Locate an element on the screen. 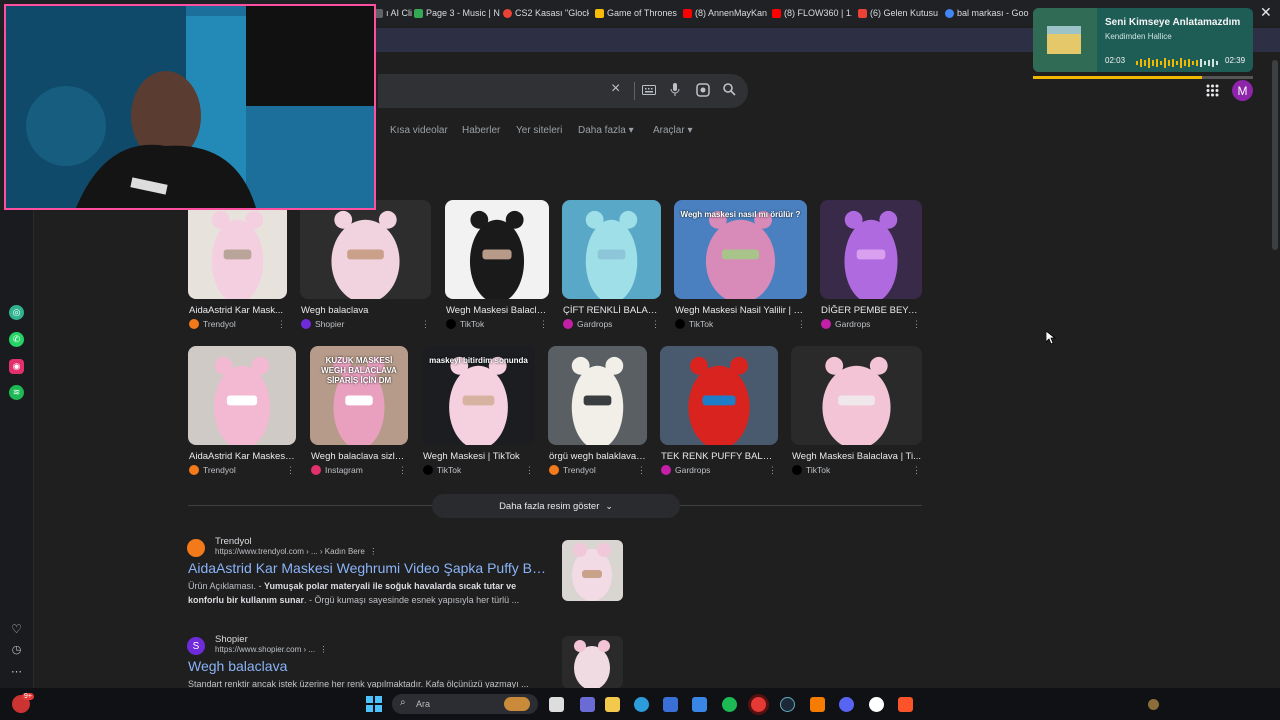  browser-tab: Game of Thrones 4 is located at coordinates (637, 13).